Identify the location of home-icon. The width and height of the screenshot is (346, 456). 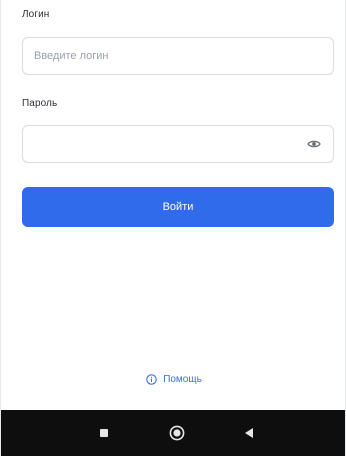
(177, 433).